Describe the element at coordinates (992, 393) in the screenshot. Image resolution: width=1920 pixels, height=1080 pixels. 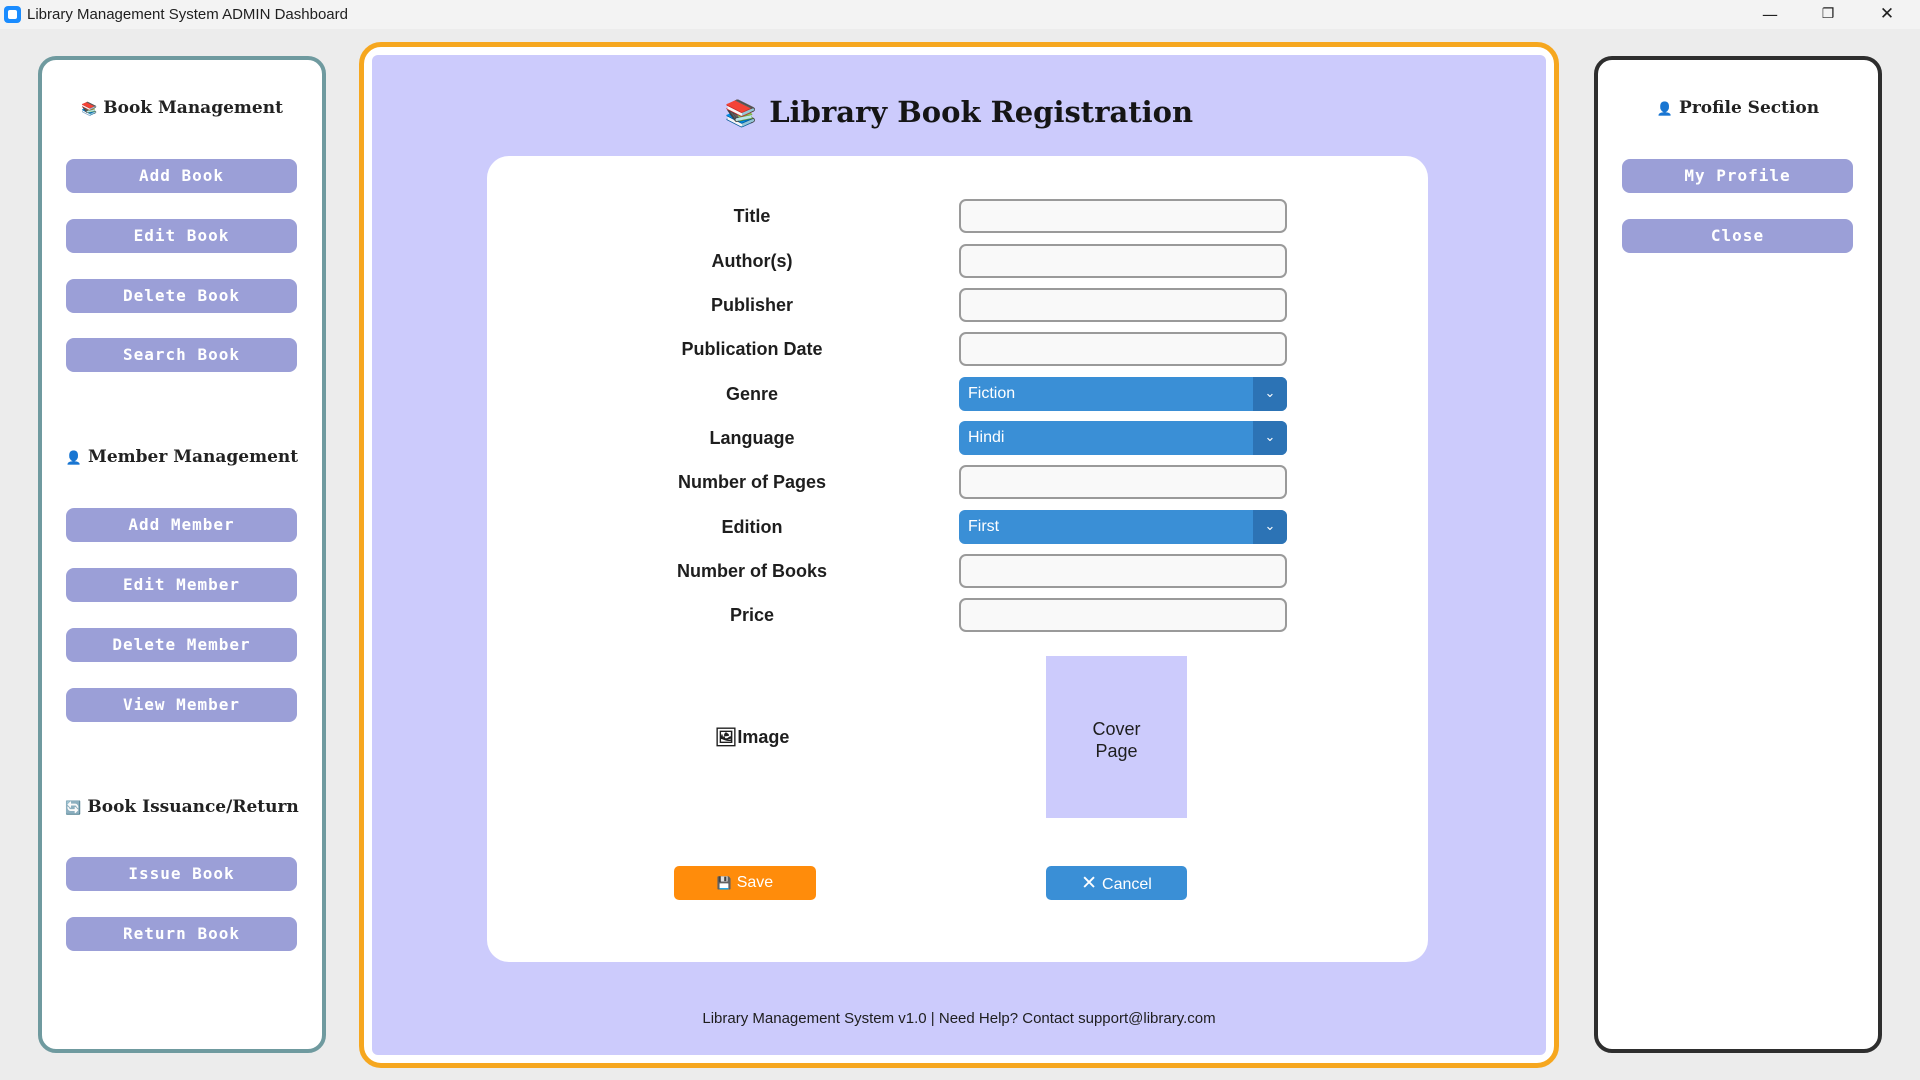
I see `genre-value: Fiction` at that location.